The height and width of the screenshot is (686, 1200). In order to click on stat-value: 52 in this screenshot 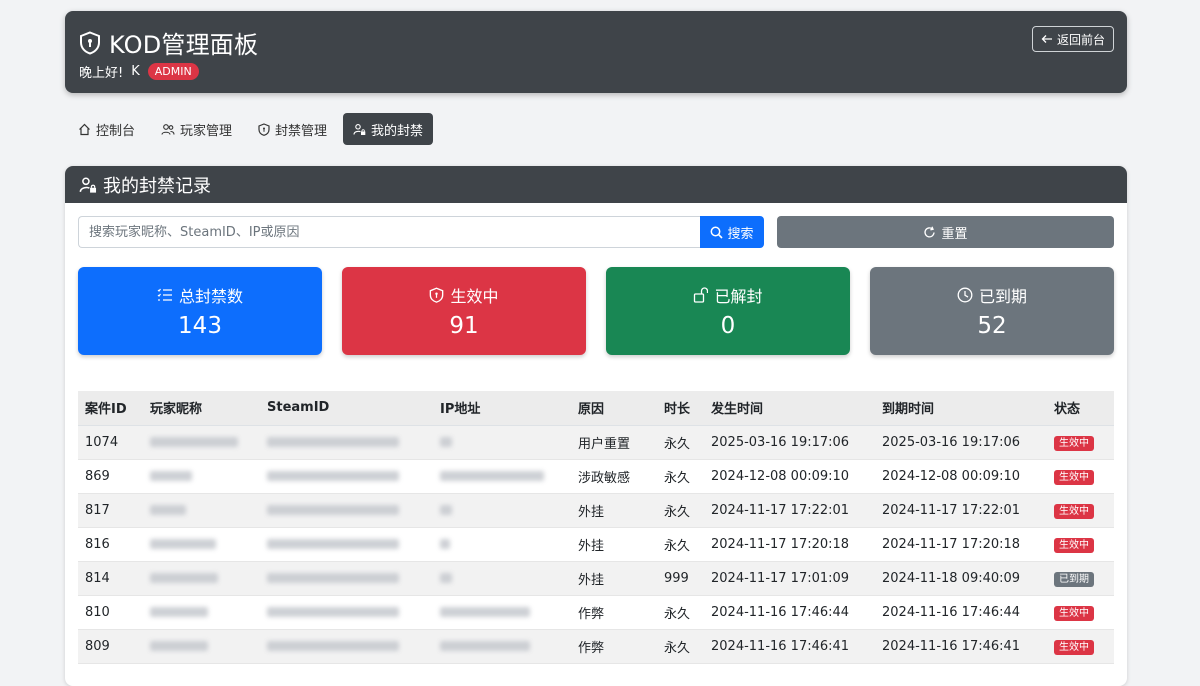, I will do `click(992, 326)`.